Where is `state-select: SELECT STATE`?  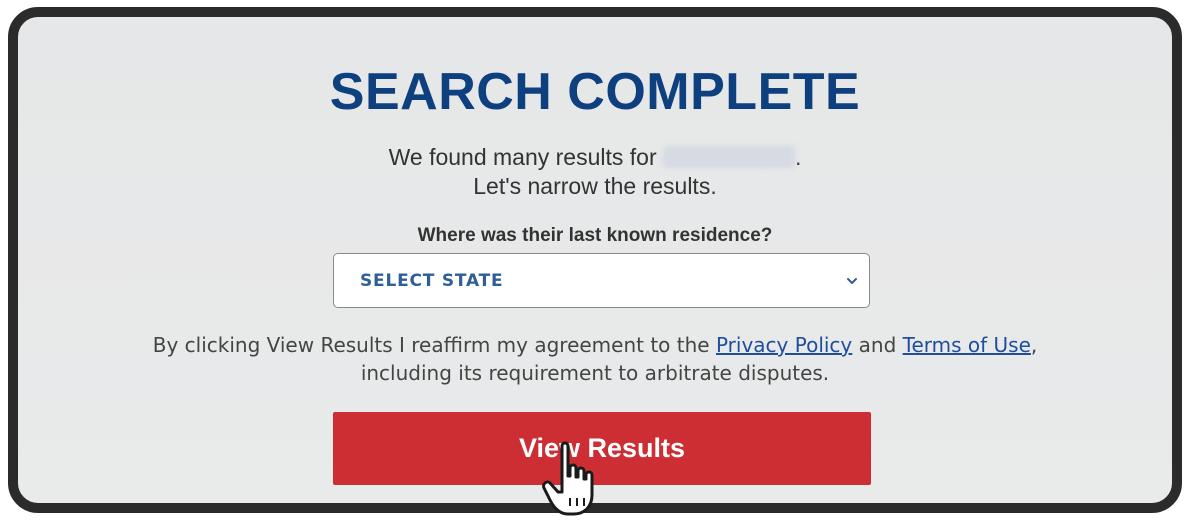
state-select: SELECT STATE is located at coordinates (601, 280).